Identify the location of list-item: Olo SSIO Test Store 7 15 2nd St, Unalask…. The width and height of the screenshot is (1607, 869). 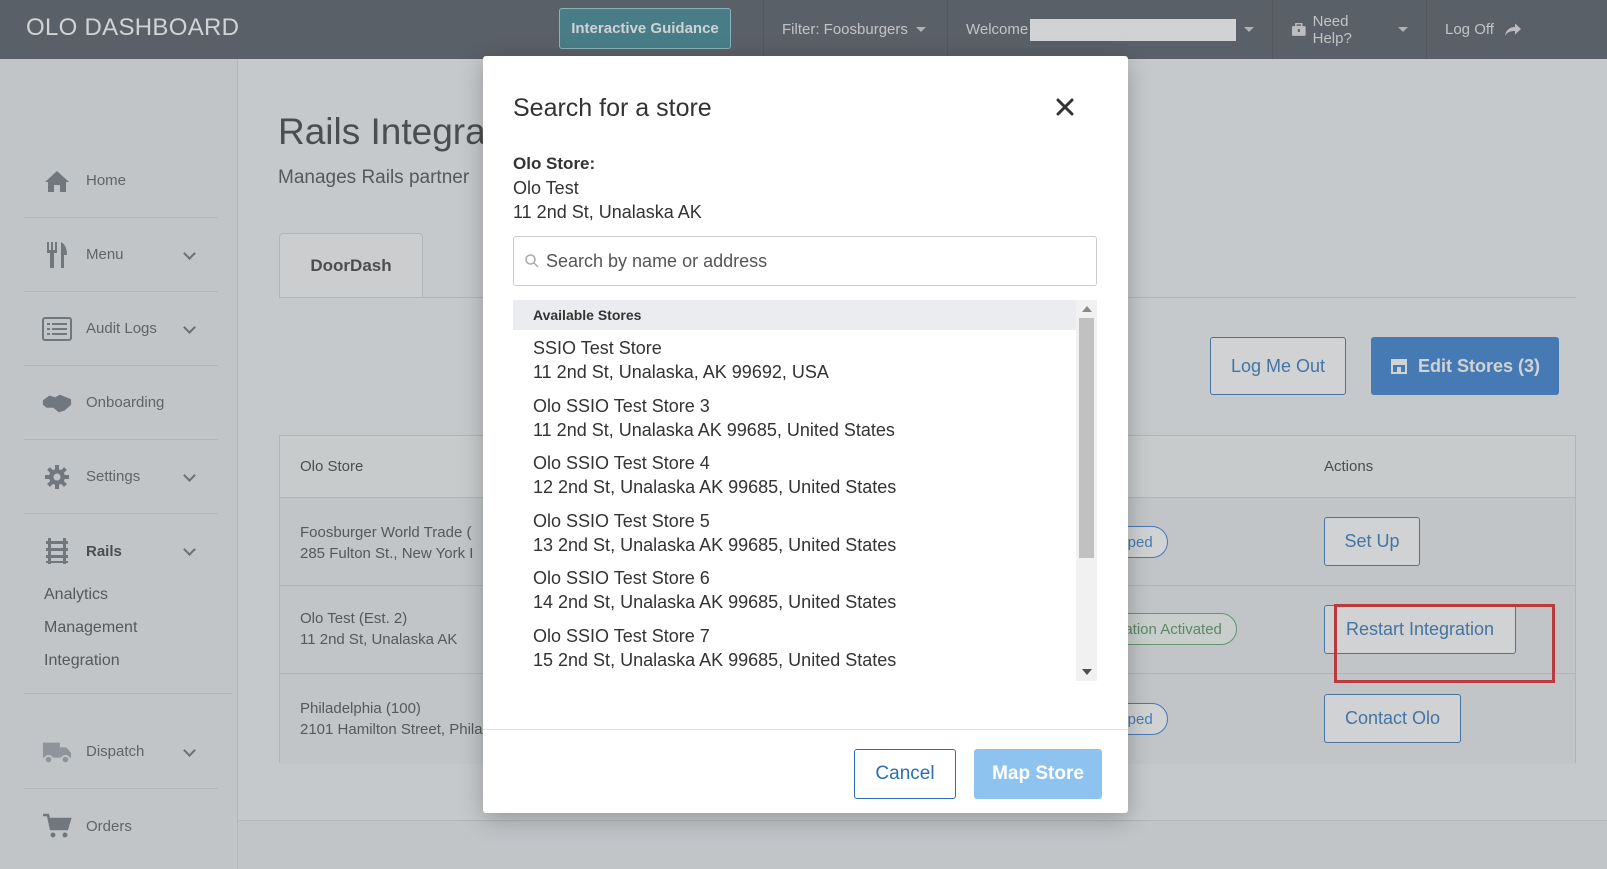
(714, 648).